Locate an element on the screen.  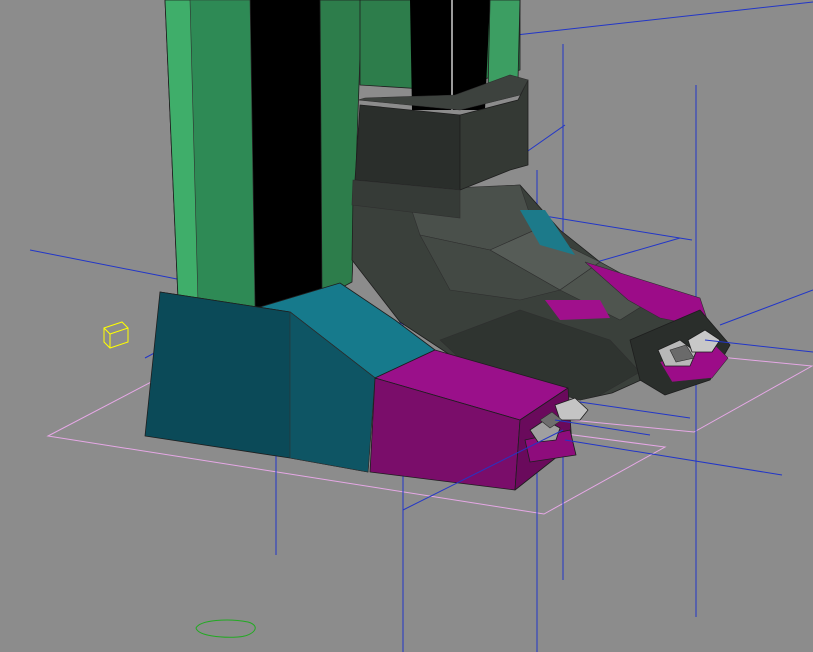
light-helper-icon is located at coordinates (116, 335).